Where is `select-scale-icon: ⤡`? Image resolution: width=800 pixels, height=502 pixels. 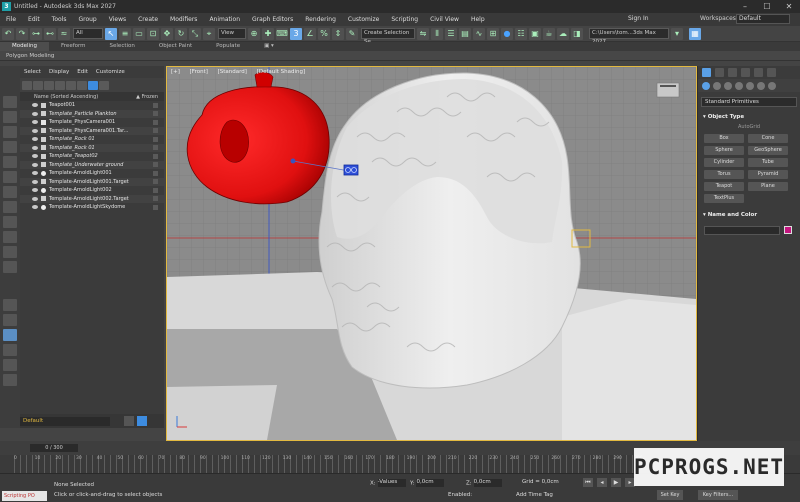 select-scale-icon: ⤡ is located at coordinates (195, 33).